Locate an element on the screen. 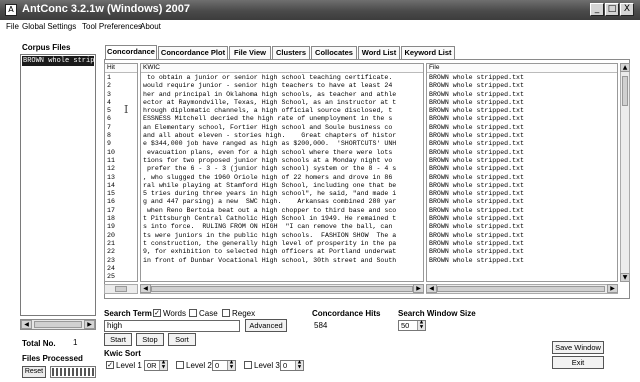  regex-checkbox is located at coordinates (226, 313).